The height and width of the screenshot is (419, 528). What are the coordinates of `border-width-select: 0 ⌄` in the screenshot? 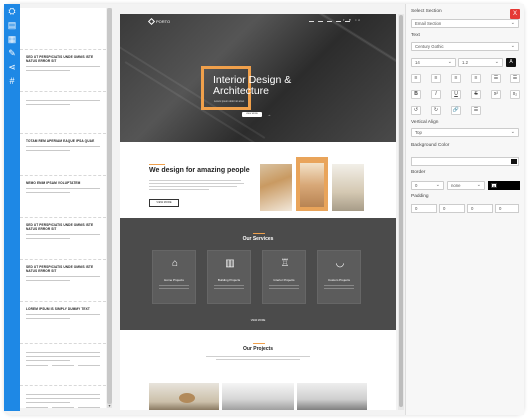 It's located at (427, 185).